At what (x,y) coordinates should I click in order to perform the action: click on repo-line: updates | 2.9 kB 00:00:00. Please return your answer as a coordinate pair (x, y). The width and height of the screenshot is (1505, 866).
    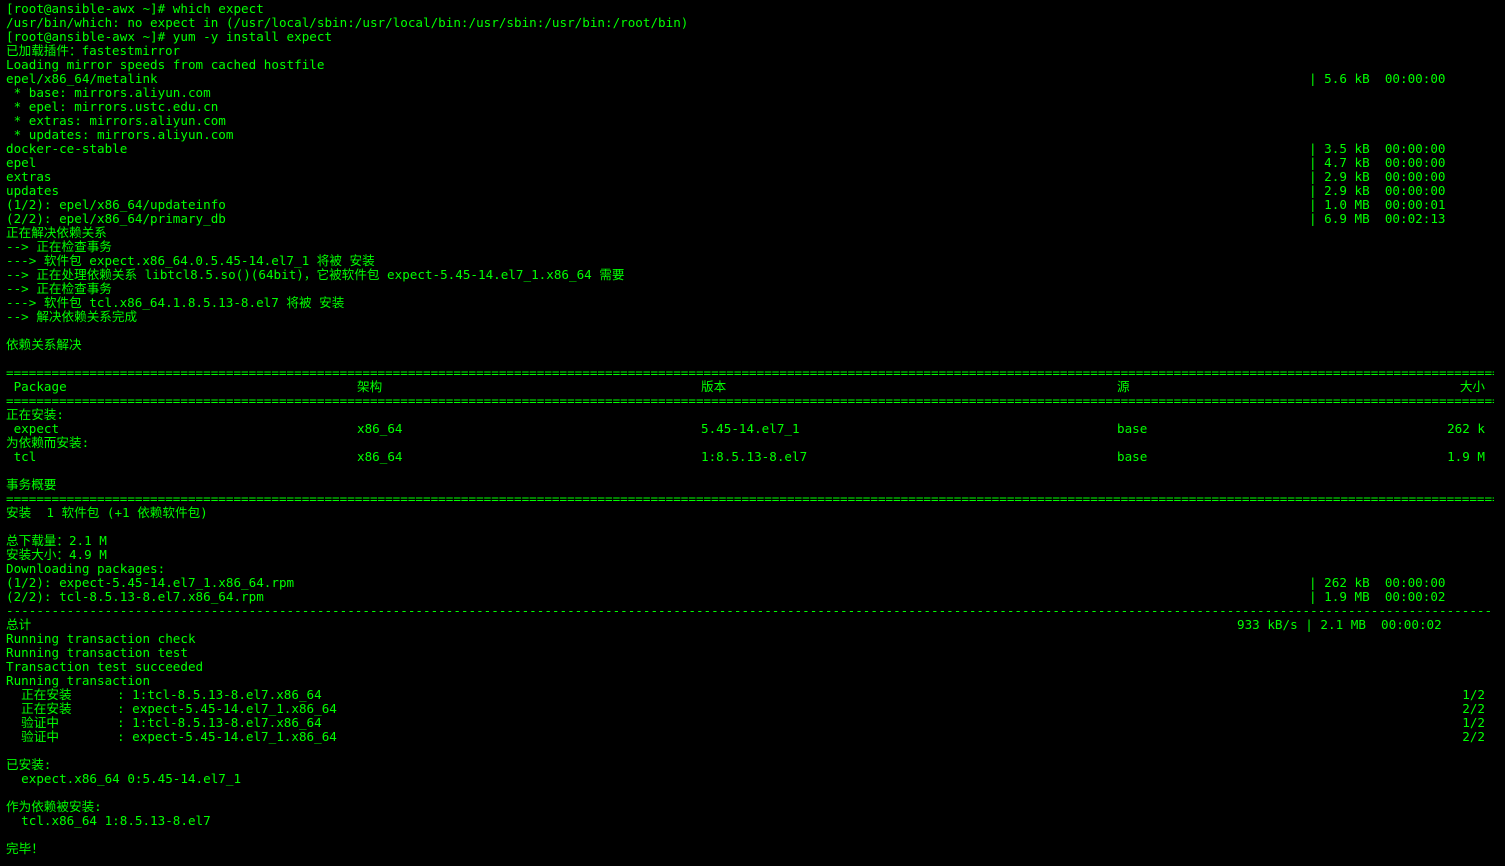
    Looking at the image, I should click on (726, 190).